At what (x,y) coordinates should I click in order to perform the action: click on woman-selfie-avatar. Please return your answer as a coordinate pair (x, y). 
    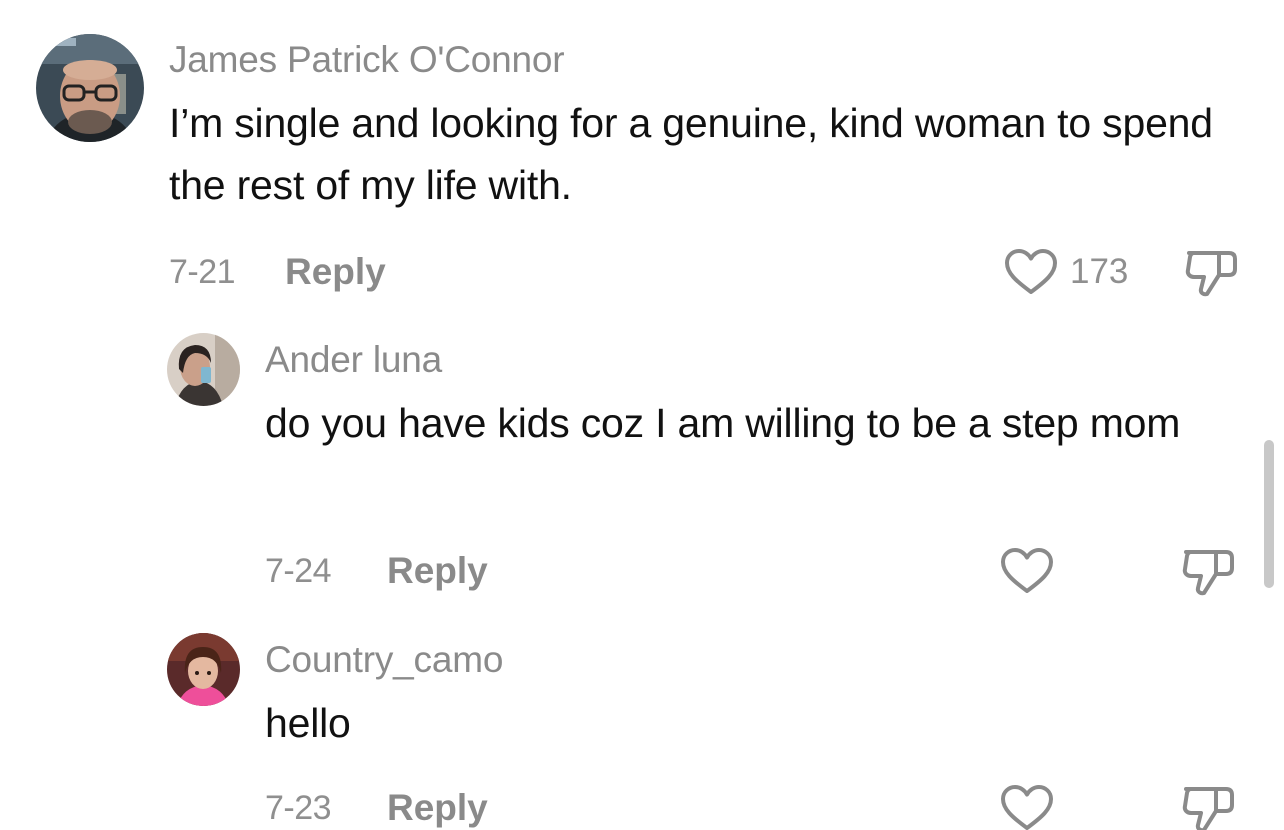
    Looking at the image, I should click on (203, 369).